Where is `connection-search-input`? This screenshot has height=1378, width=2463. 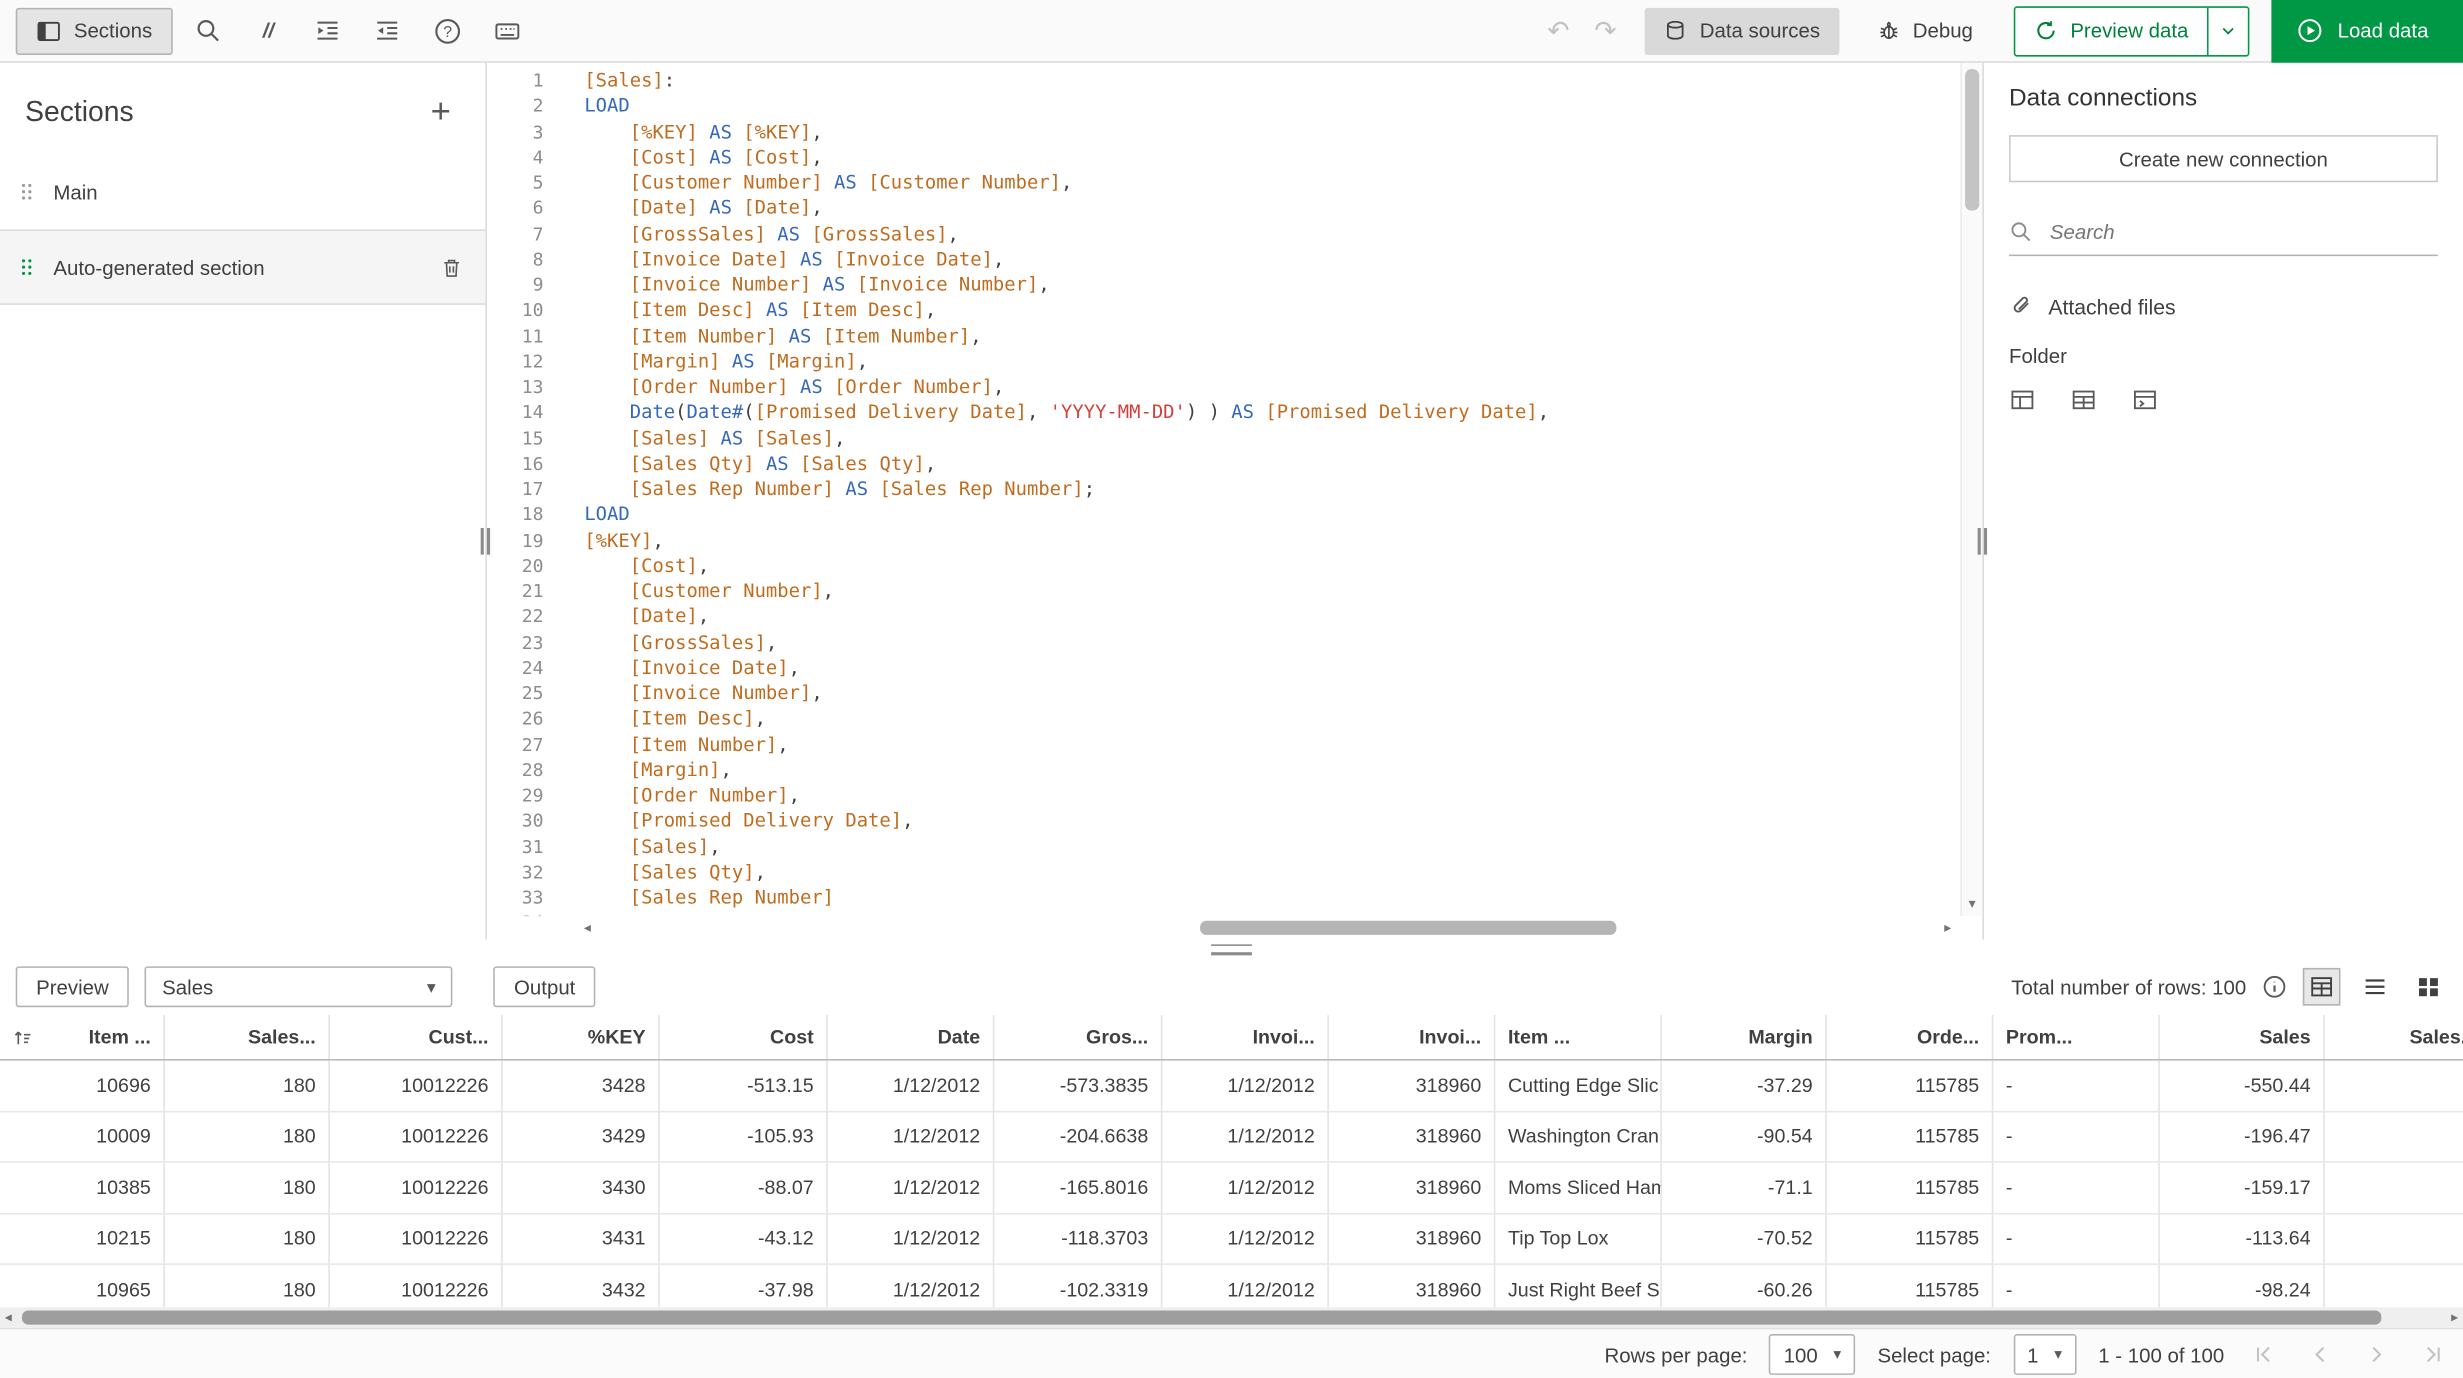
connection-search-input is located at coordinates (2242, 231).